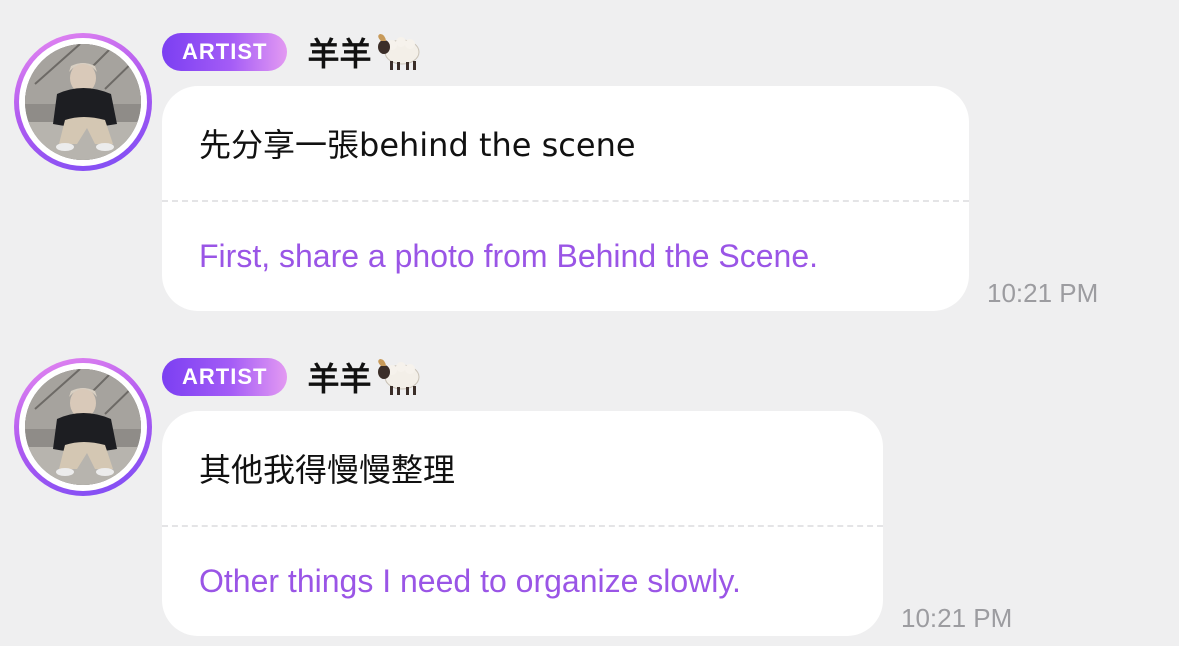  What do you see at coordinates (417, 145) in the screenshot?
I see `original-text: 先分享一張behind the scene` at bounding box center [417, 145].